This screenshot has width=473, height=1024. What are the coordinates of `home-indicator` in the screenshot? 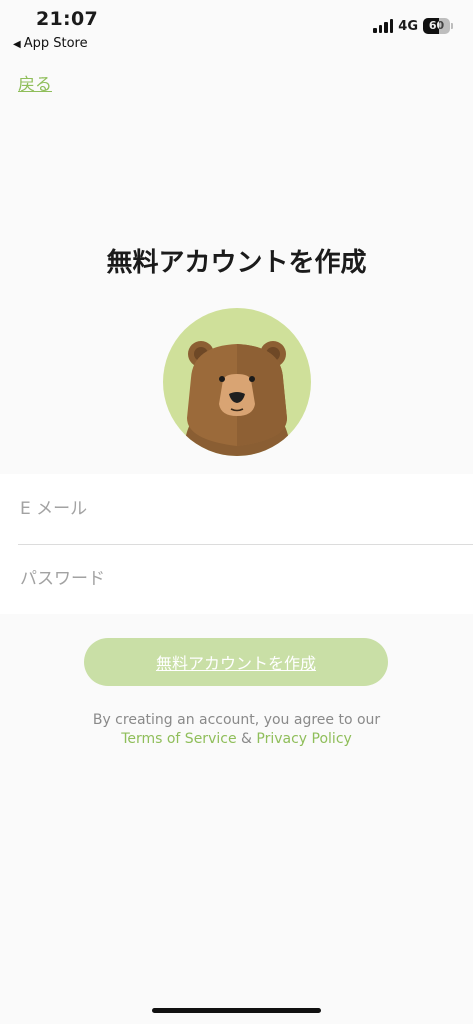 It's located at (236, 1010).